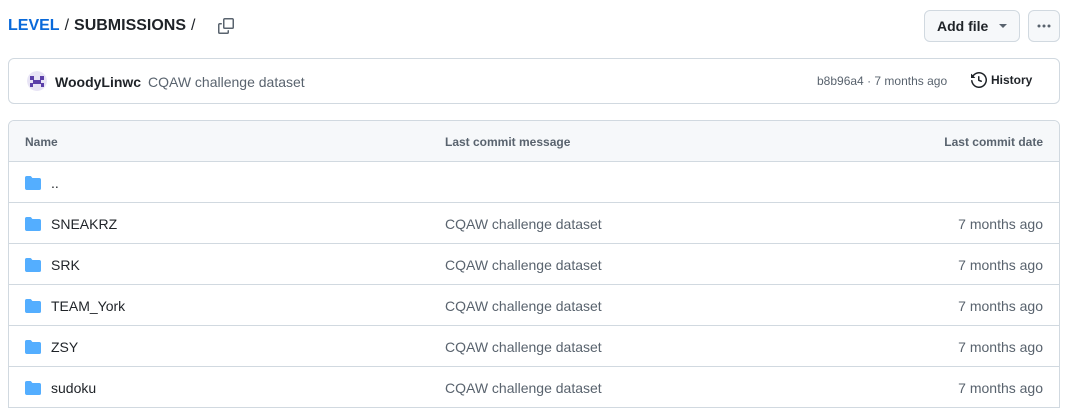 This screenshot has height=408, width=1069. I want to click on table-row: SRK CQAW challenge dataset 7 months ago, so click(534, 264).